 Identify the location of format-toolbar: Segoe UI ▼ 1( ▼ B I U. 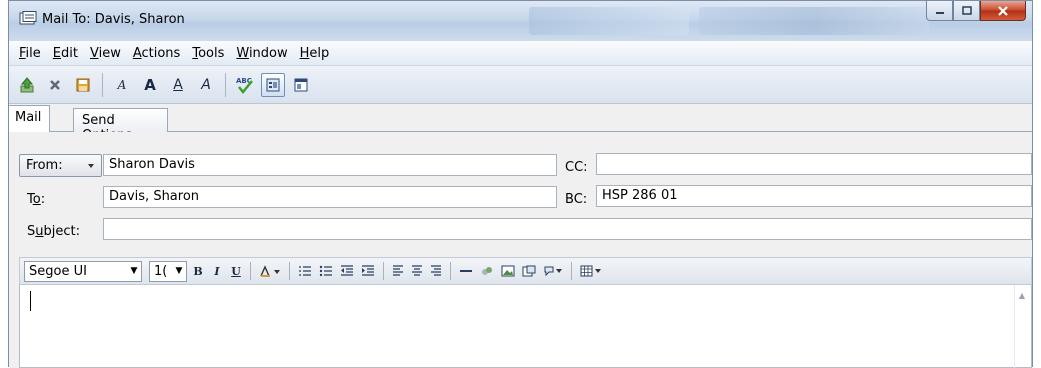
(525, 271).